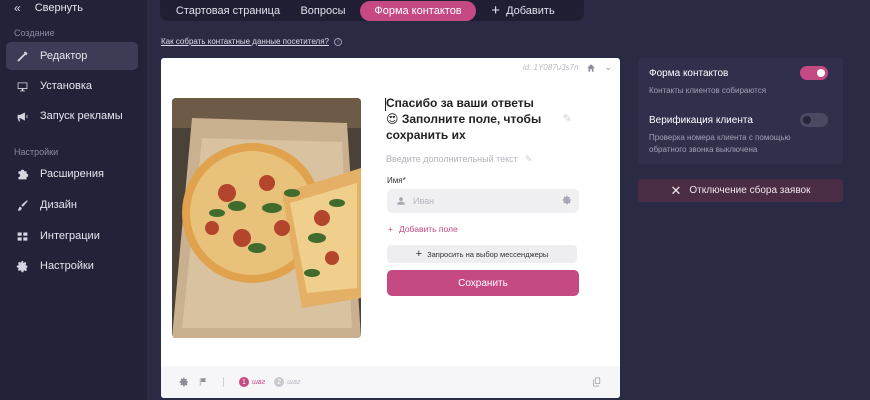 Image resolution: width=870 pixels, height=400 pixels. I want to click on sidebar-item-label: Дизайн, so click(58, 205).